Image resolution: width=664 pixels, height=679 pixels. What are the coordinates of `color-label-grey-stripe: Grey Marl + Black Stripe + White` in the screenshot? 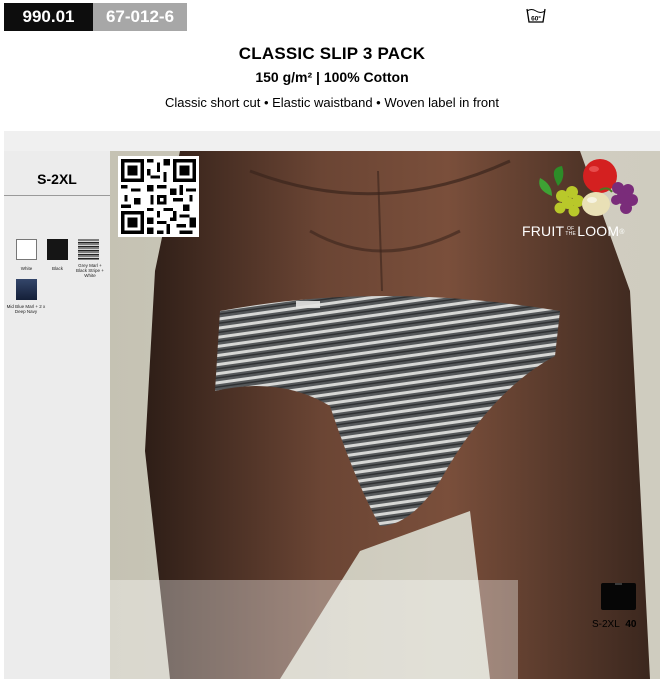 It's located at (90, 270).